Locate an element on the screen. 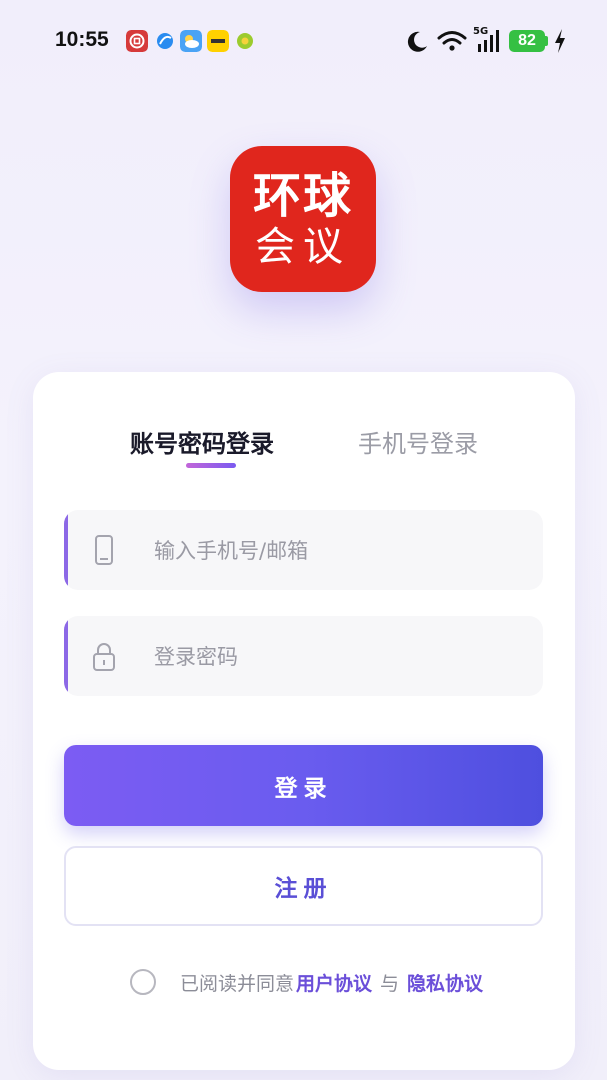  signal-icon is located at coordinates (488, 41).